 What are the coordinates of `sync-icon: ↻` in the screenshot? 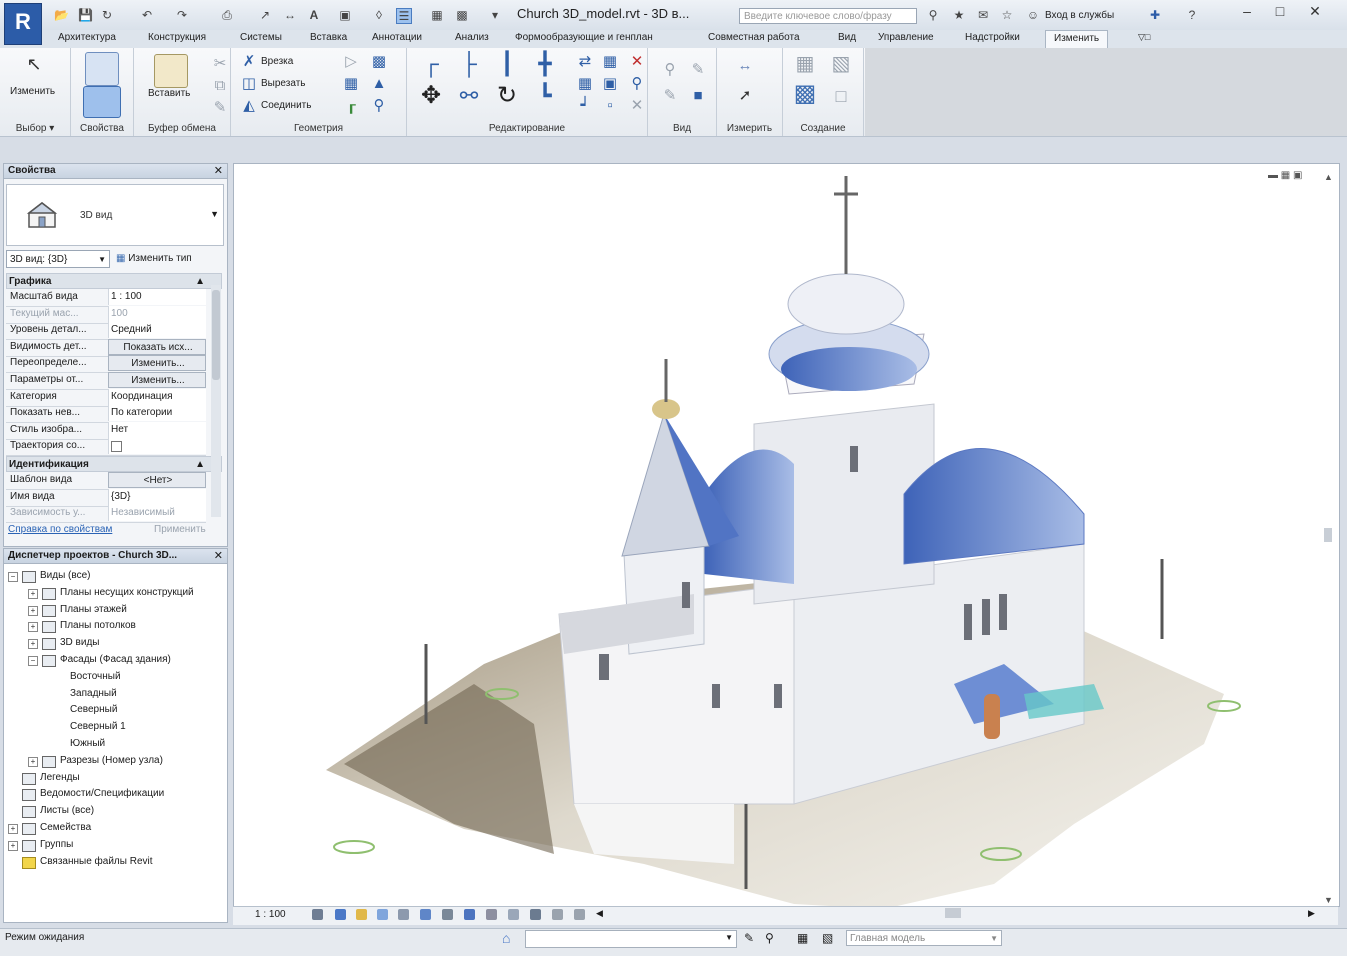 It's located at (107, 15).